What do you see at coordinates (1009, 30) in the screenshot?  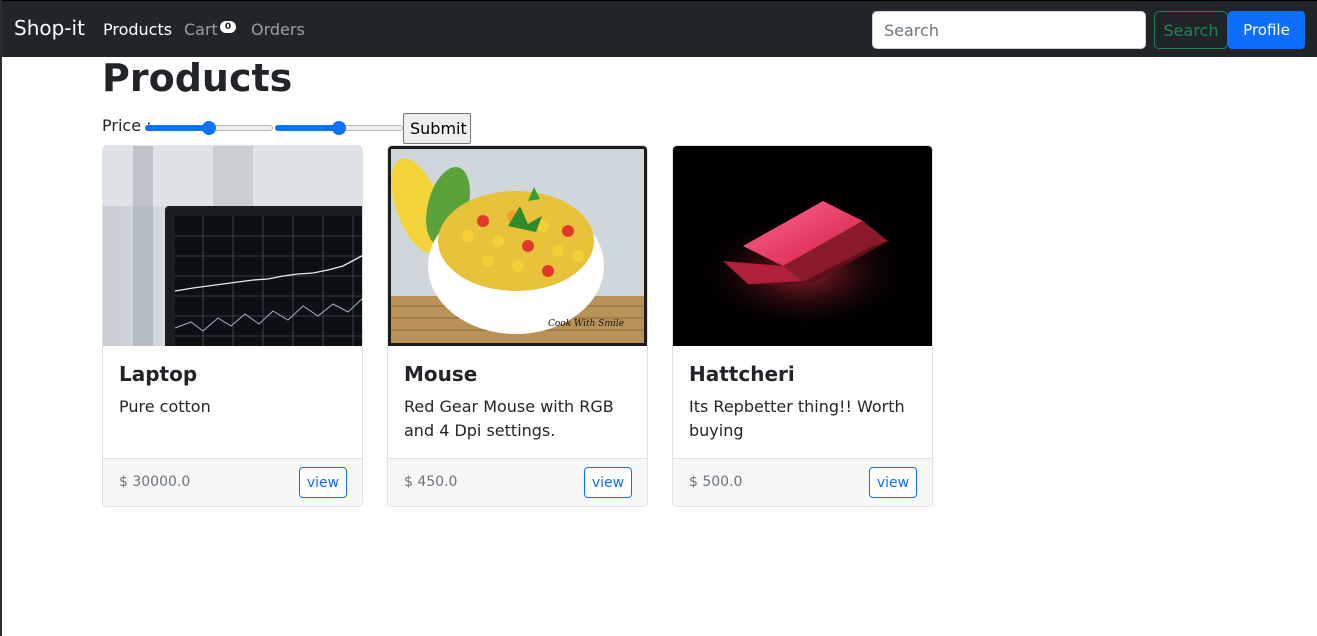 I see `search-input` at bounding box center [1009, 30].